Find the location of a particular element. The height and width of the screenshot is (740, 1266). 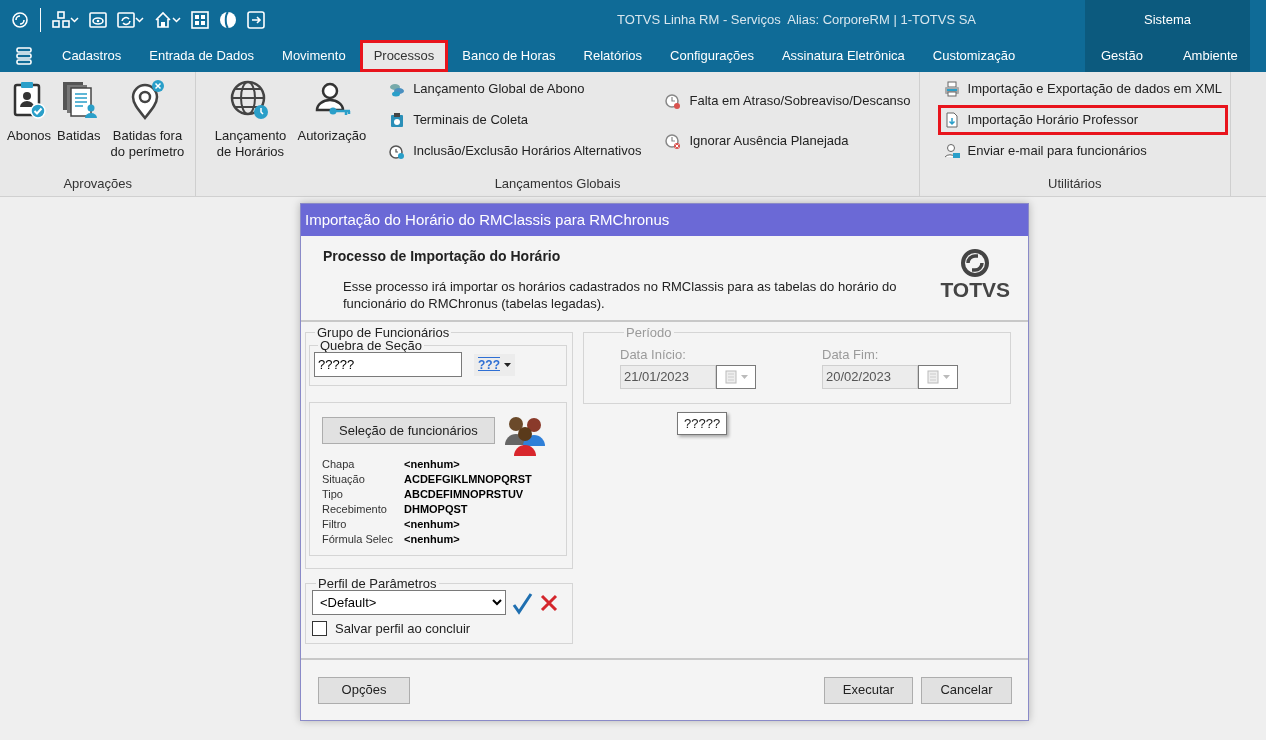

menu-tab: Cadastros is located at coordinates (92, 56).